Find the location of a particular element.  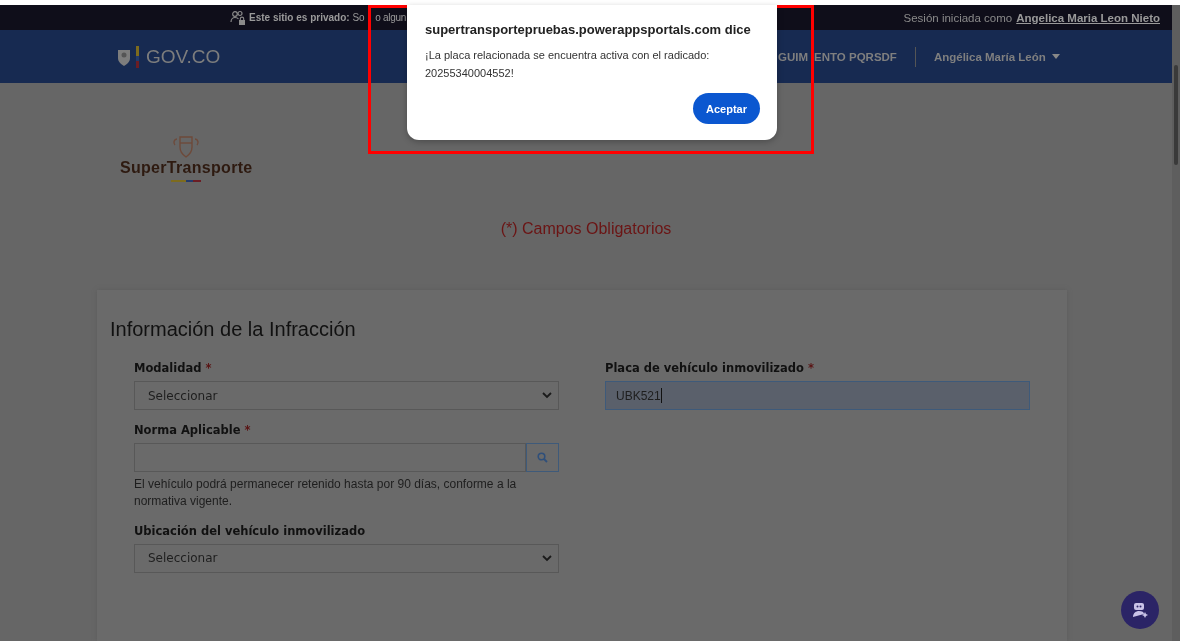

scrollbar-thumb is located at coordinates (1176, 115).